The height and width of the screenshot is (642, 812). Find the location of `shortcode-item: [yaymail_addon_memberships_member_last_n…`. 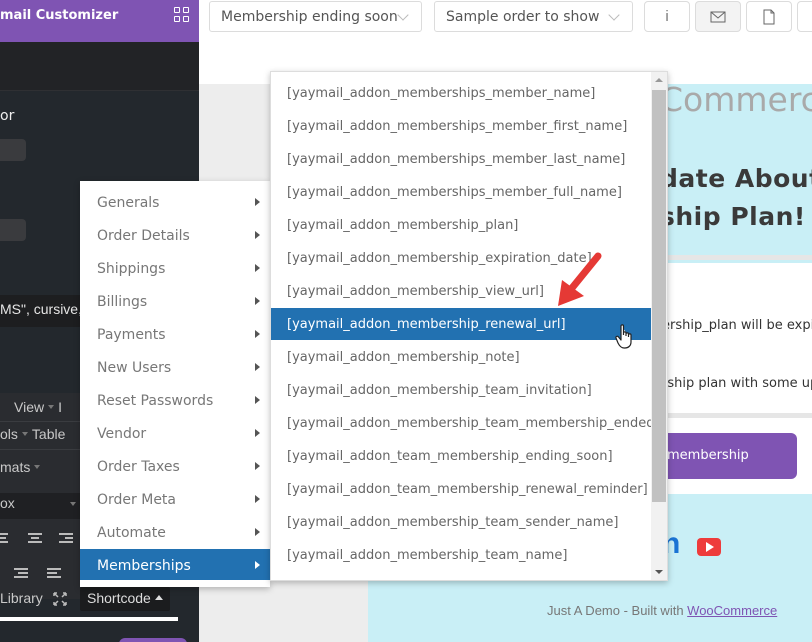

shortcode-item: [yaymail_addon_memberships_member_last_n… is located at coordinates (461, 159).